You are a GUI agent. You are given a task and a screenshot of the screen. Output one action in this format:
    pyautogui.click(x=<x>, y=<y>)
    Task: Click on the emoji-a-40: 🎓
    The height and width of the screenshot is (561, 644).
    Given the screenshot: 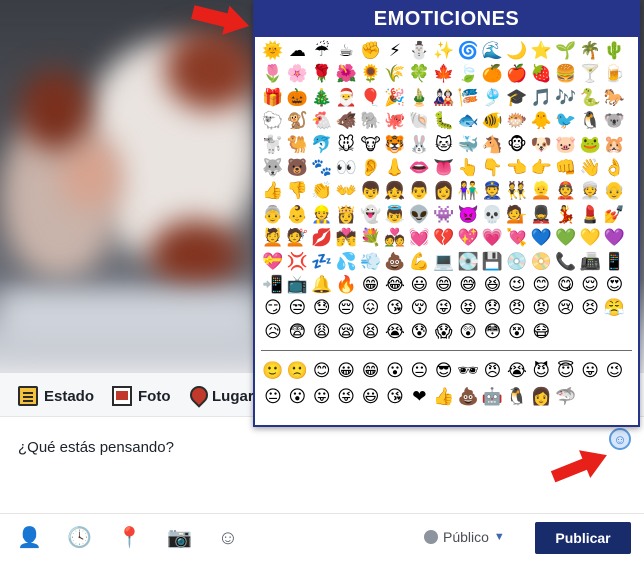 What is the action you would take?
    pyautogui.click(x=517, y=98)
    